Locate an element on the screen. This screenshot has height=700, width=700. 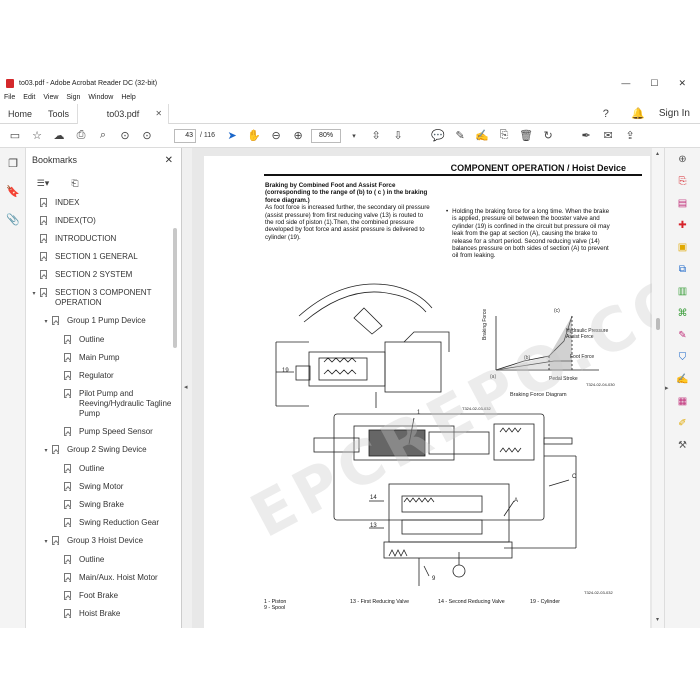
new-doc-icon: ▭ is located at coordinates (15, 136).